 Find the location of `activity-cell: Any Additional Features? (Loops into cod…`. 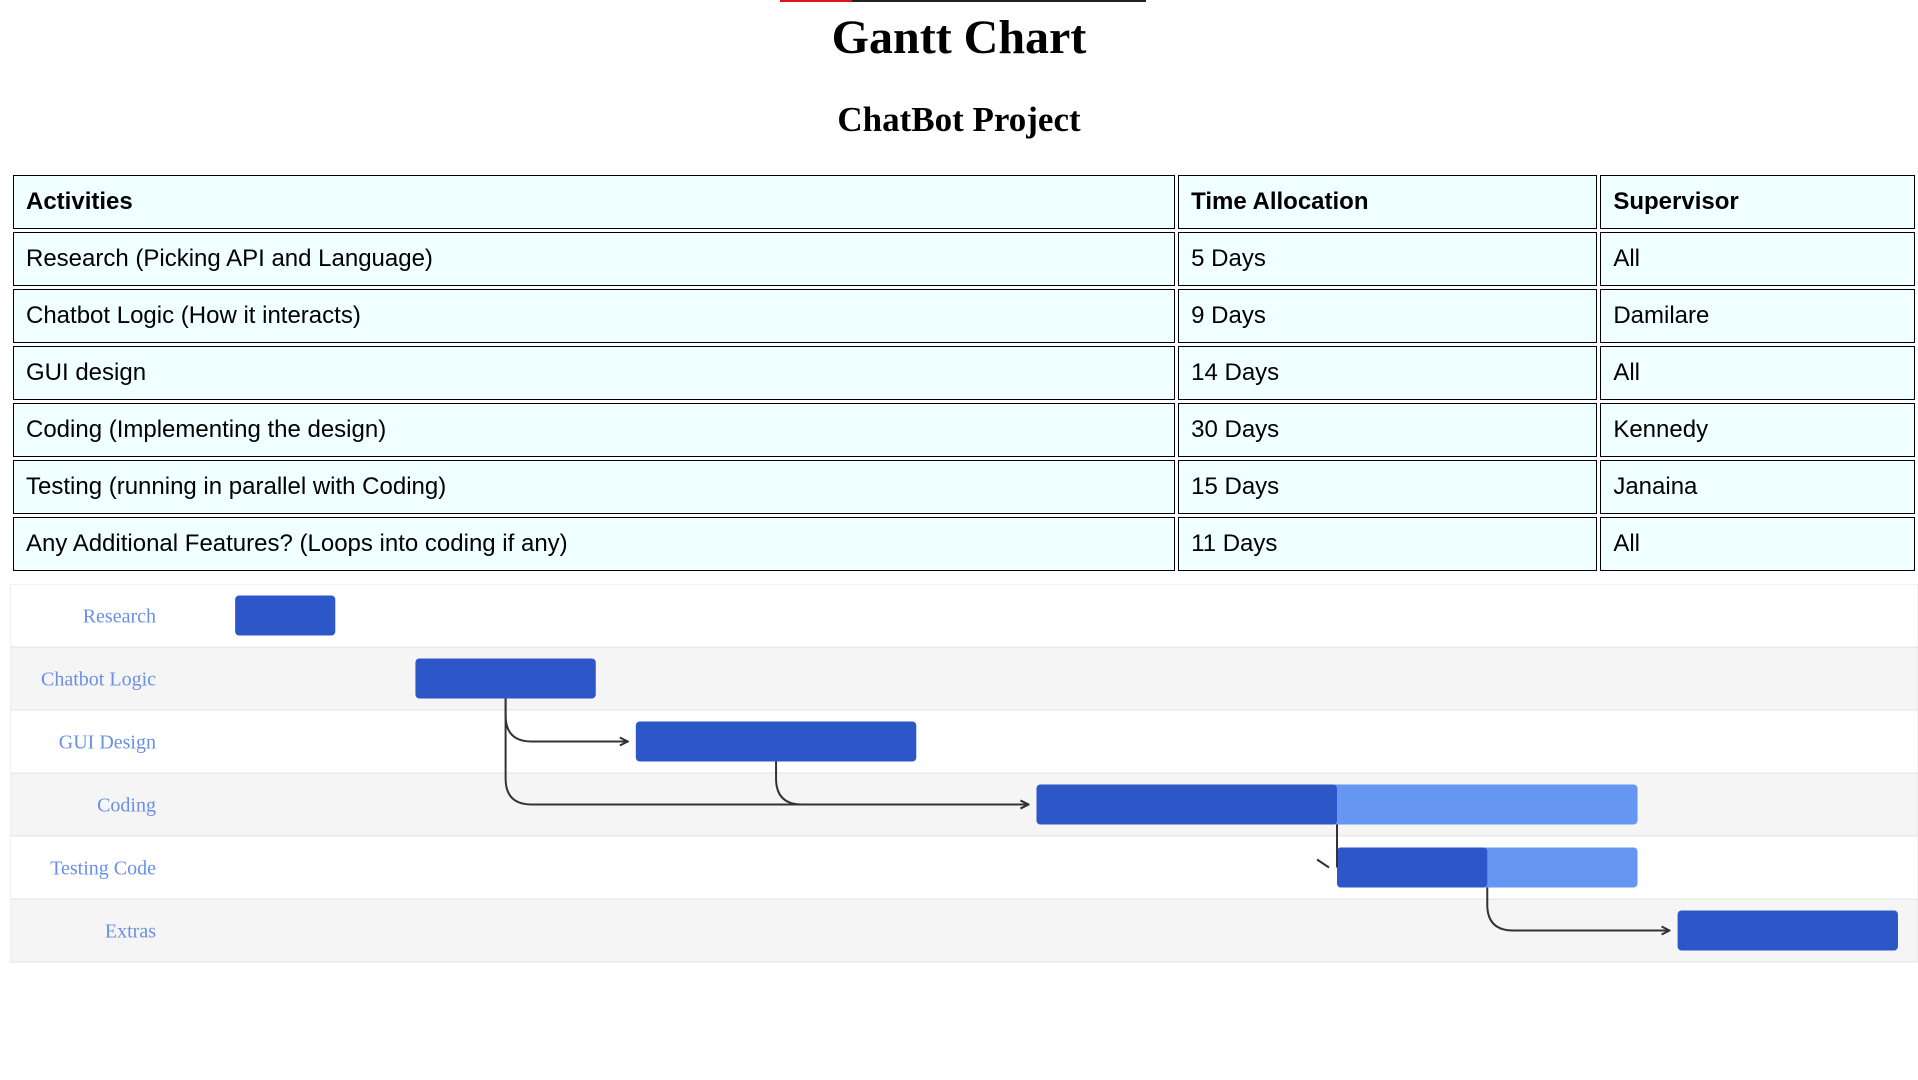

activity-cell: Any Additional Features? (Loops into cod… is located at coordinates (594, 544).